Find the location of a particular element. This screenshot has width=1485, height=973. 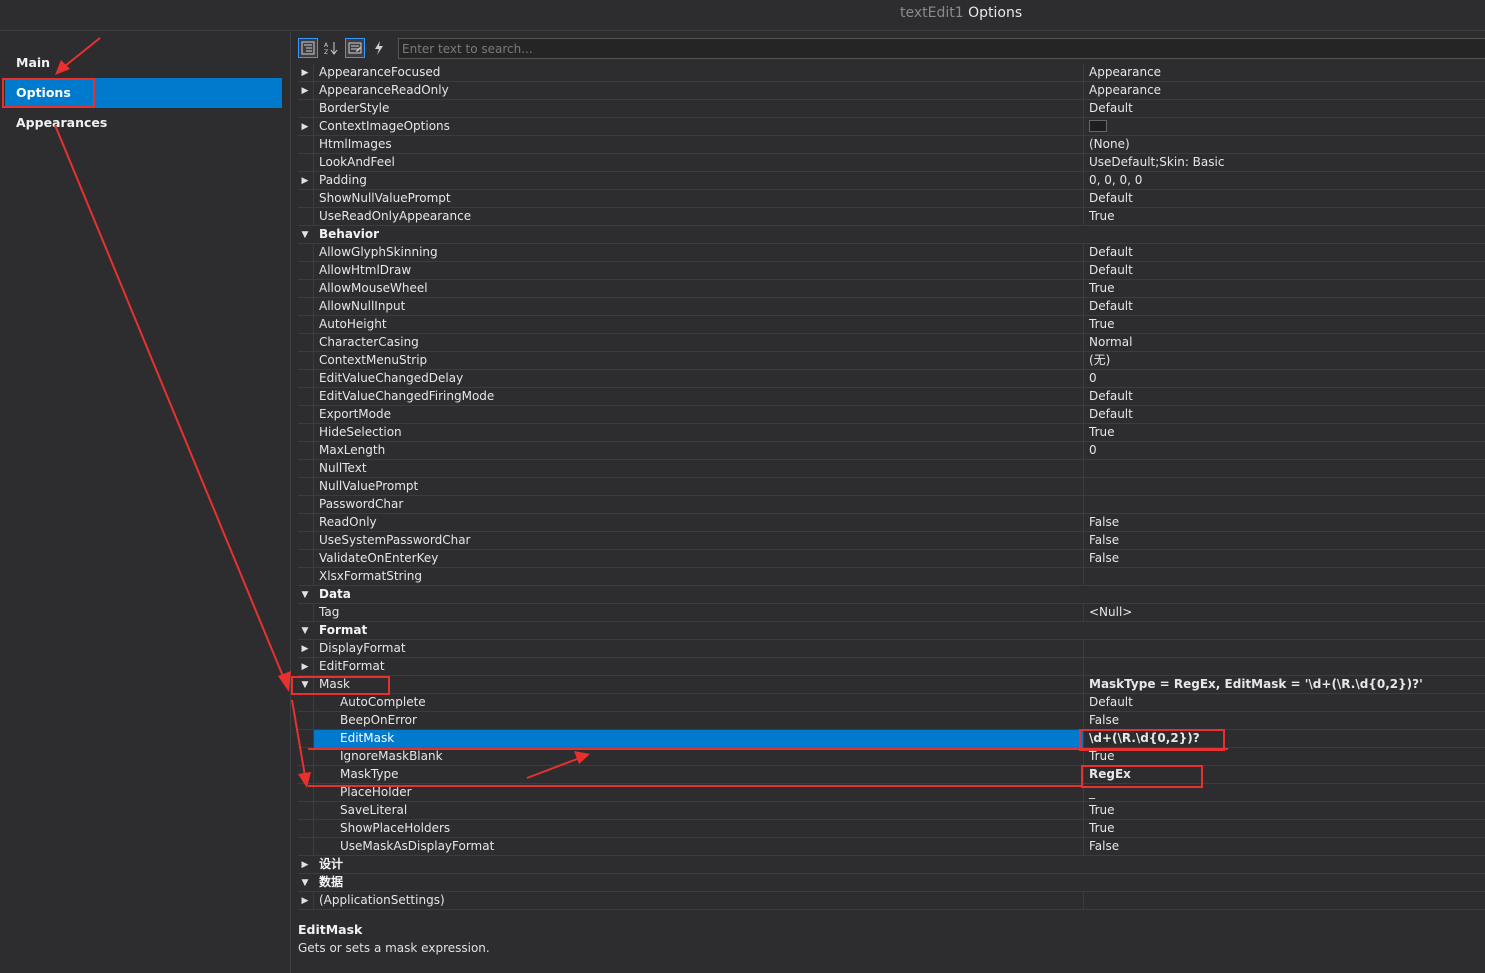

property-row: UseMaskAsDisplayFormat False is located at coordinates (891, 847).